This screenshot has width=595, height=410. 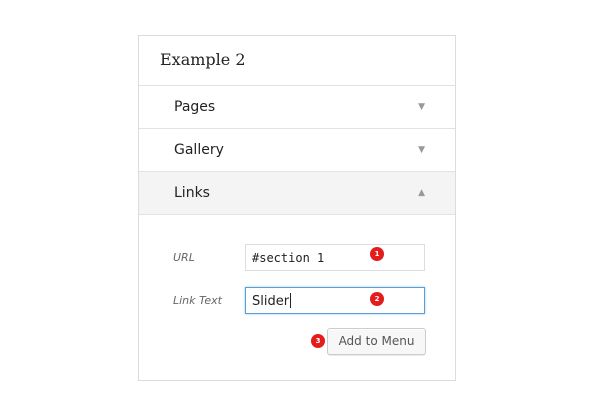 I want to click on panel-title: Example 2, so click(x=297, y=61).